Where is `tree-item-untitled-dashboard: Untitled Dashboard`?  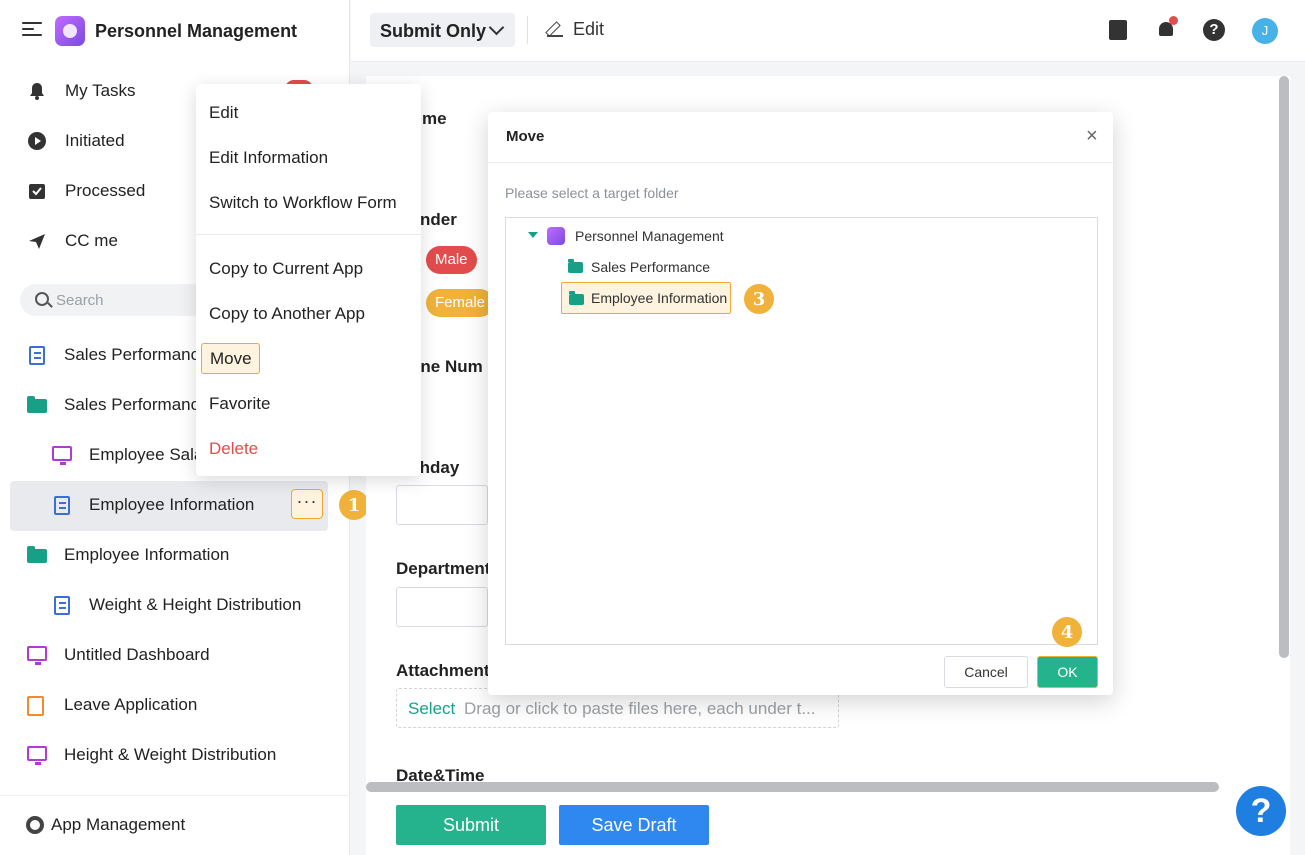 tree-item-untitled-dashboard: Untitled Dashboard is located at coordinates (175, 656).